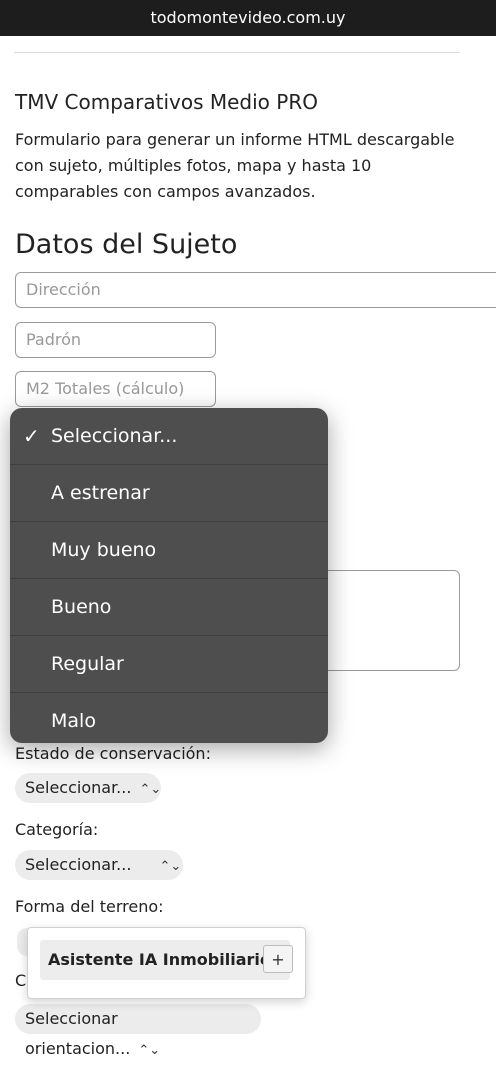 The height and width of the screenshot is (1066, 496). I want to click on dropdown-option-muy-bueno: Muy bueno, so click(169, 550).